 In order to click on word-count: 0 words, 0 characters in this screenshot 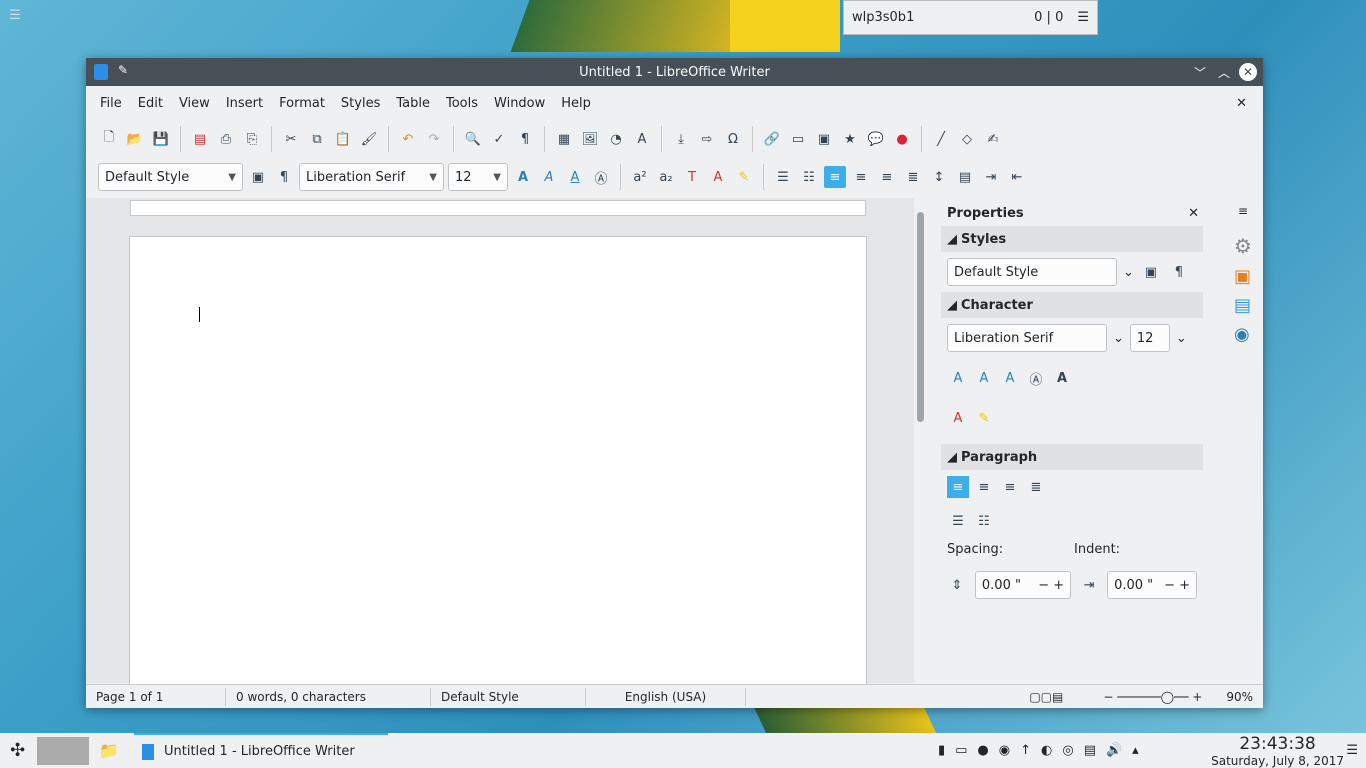, I will do `click(328, 696)`.